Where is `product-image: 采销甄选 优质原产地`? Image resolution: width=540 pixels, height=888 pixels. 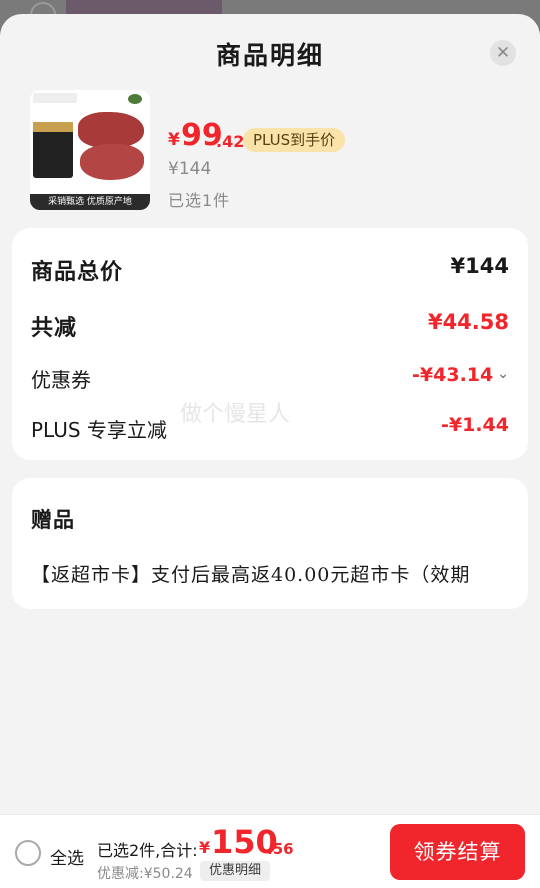 product-image: 采销甄选 优质原产地 is located at coordinates (90, 150).